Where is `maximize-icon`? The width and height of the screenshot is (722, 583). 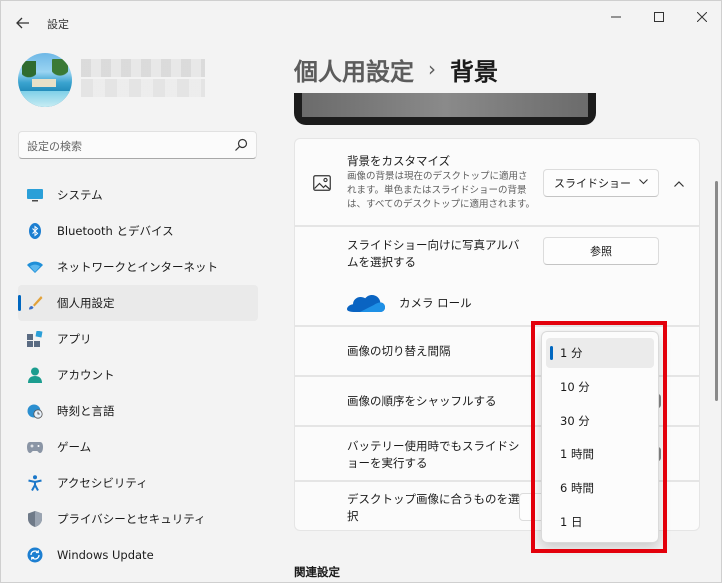 maximize-icon is located at coordinates (659, 17).